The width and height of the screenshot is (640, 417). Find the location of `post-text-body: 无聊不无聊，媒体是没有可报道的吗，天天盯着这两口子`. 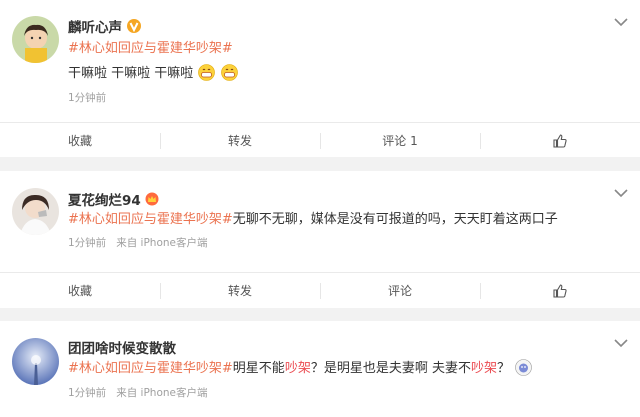

post-text-body: 无聊不无聊，媒体是没有可报道的吗，天天盯着这两口子 is located at coordinates (395, 219).